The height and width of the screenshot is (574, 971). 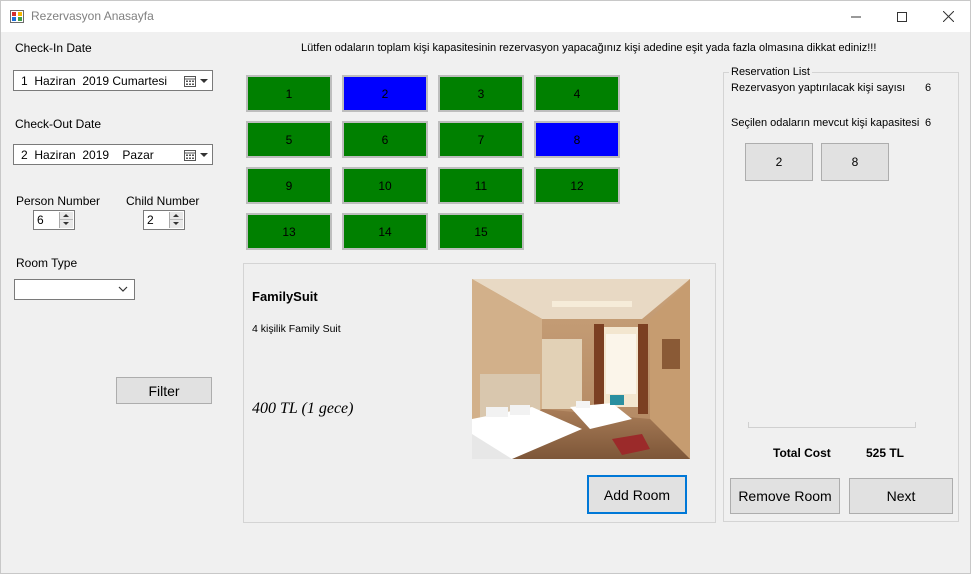 What do you see at coordinates (818, 88) in the screenshot?
I see `person-count-label: Rezervasyon yaptırılacak kişi sayısı` at bounding box center [818, 88].